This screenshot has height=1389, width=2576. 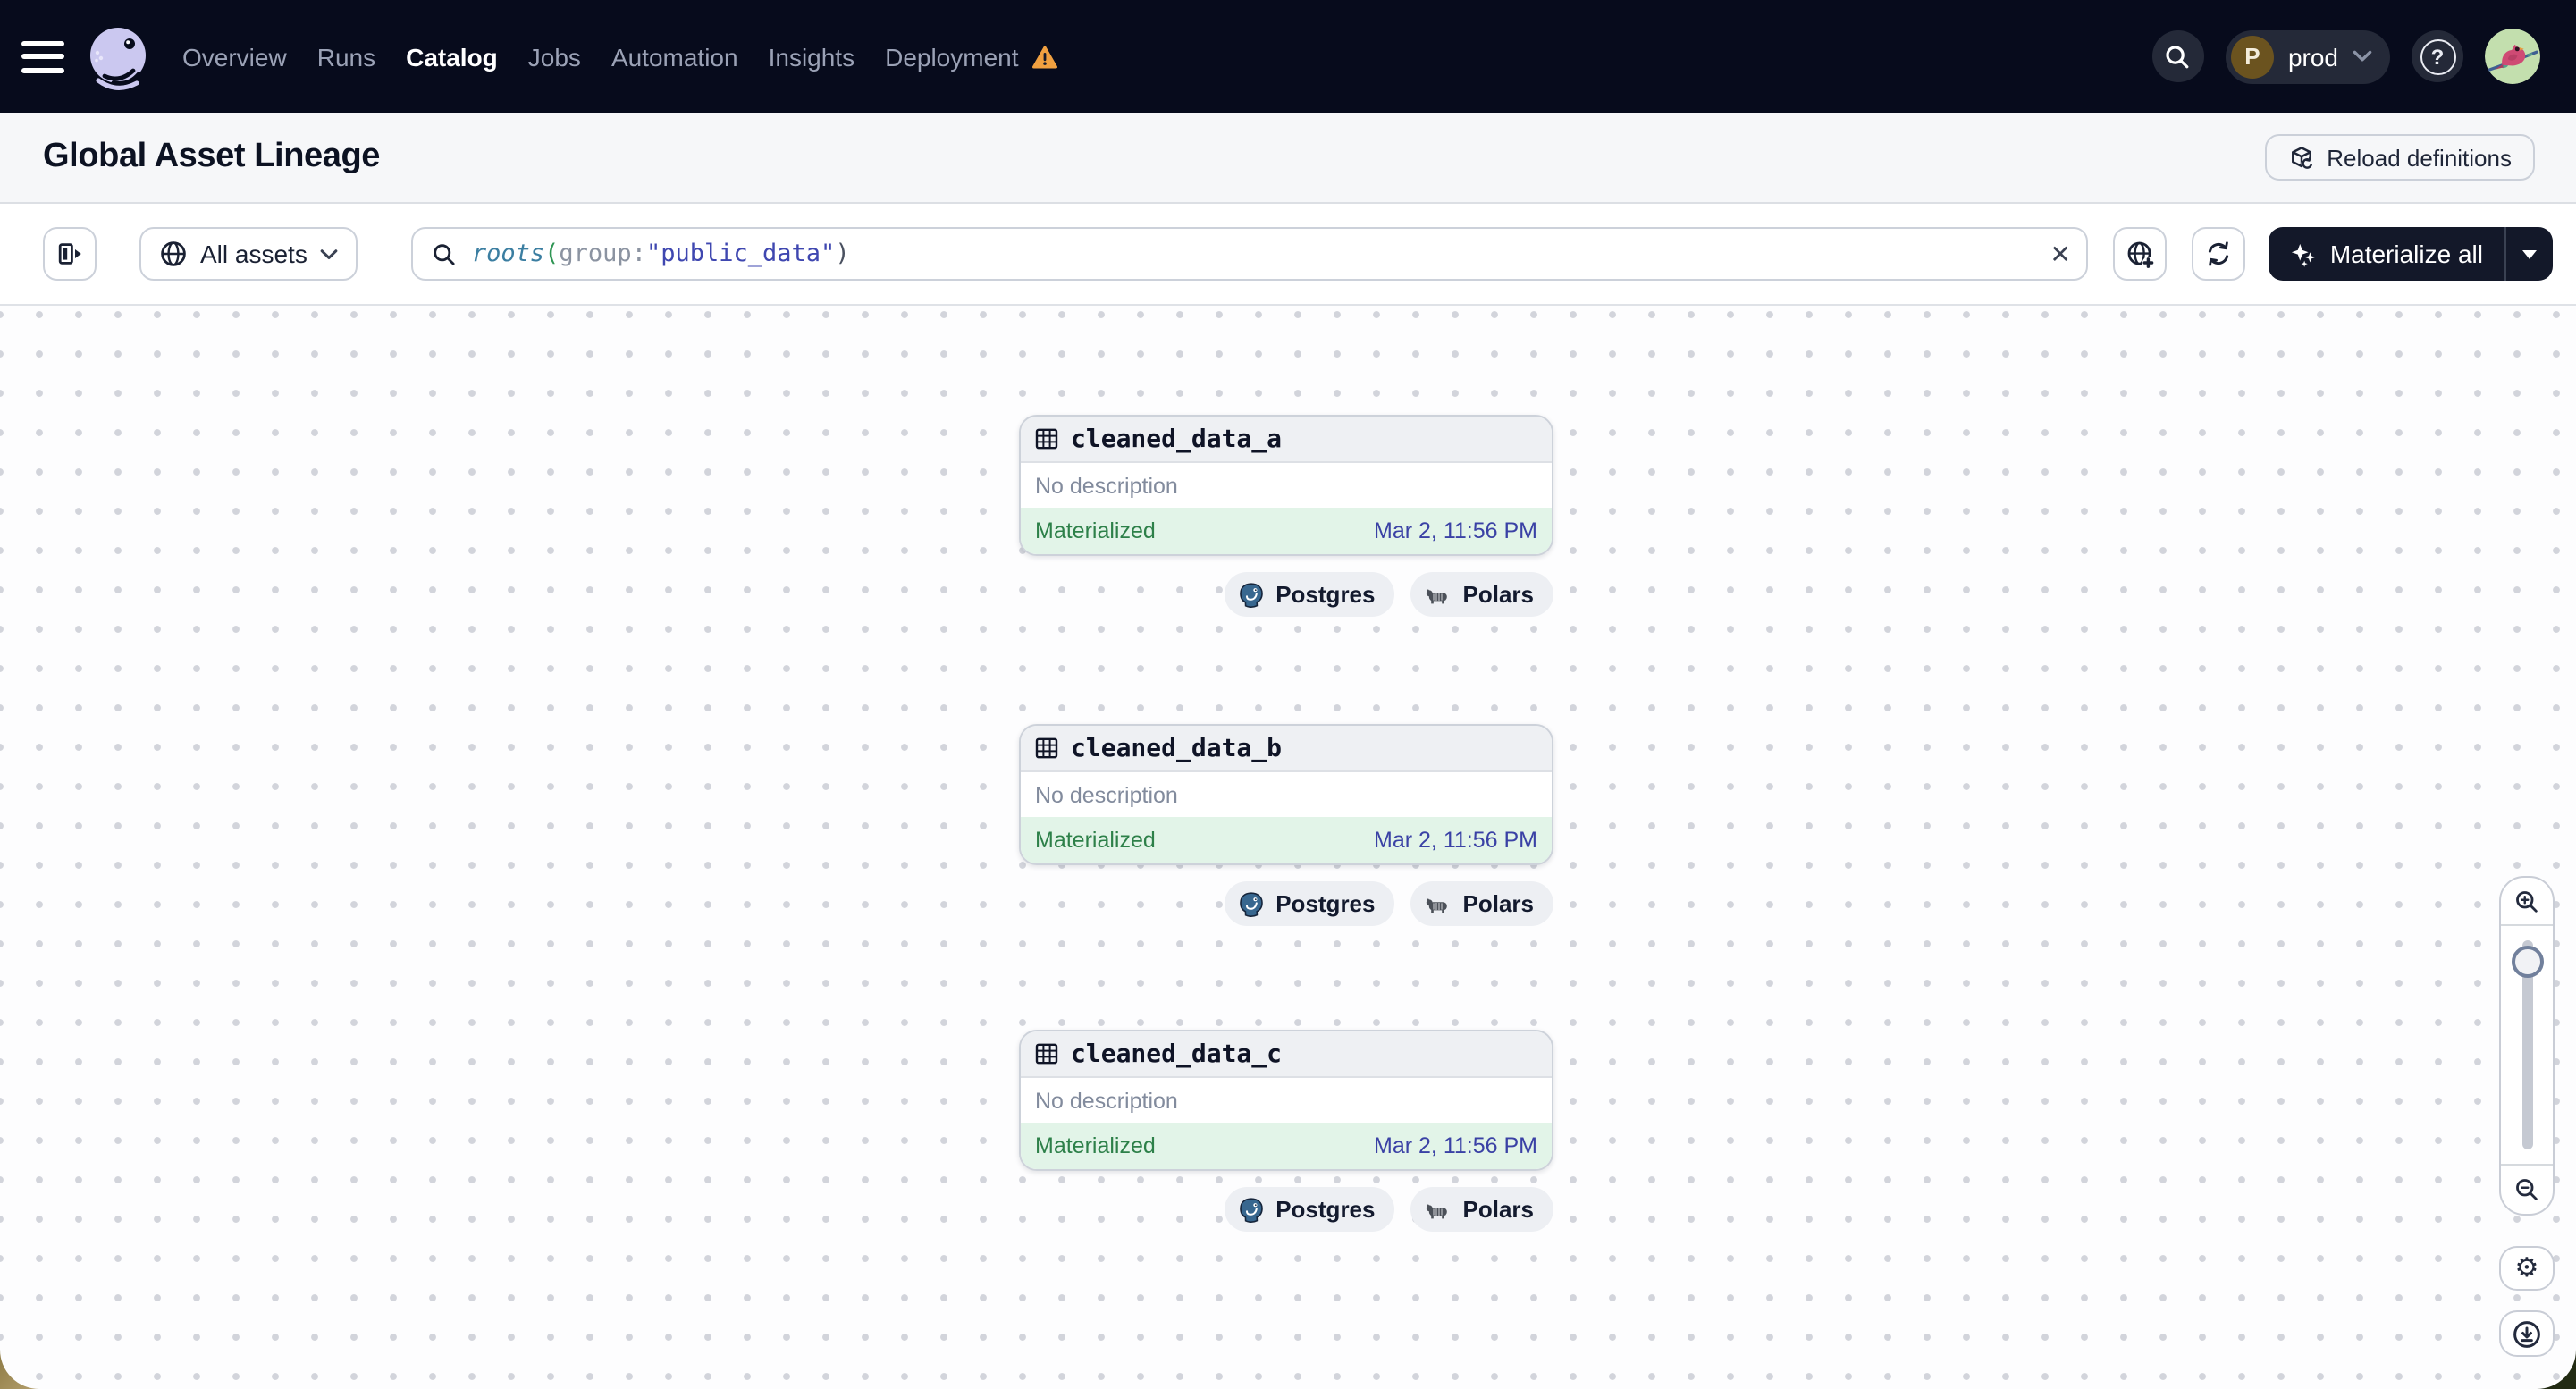 What do you see at coordinates (1177, 439) in the screenshot?
I see `asset-name: cleaned_data_a` at bounding box center [1177, 439].